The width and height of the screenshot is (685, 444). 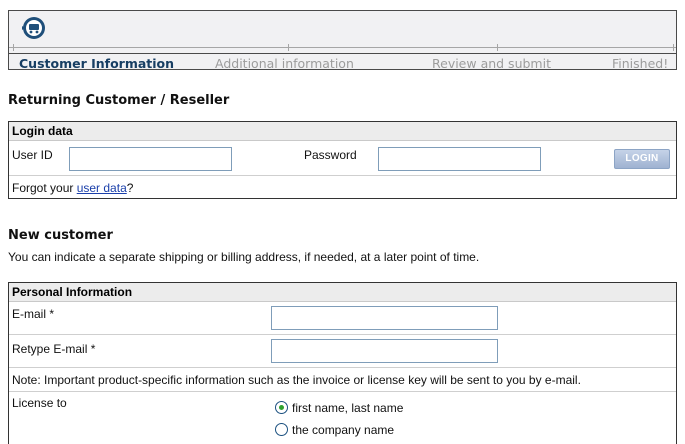 What do you see at coordinates (330, 155) in the screenshot?
I see `password-label: Password` at bounding box center [330, 155].